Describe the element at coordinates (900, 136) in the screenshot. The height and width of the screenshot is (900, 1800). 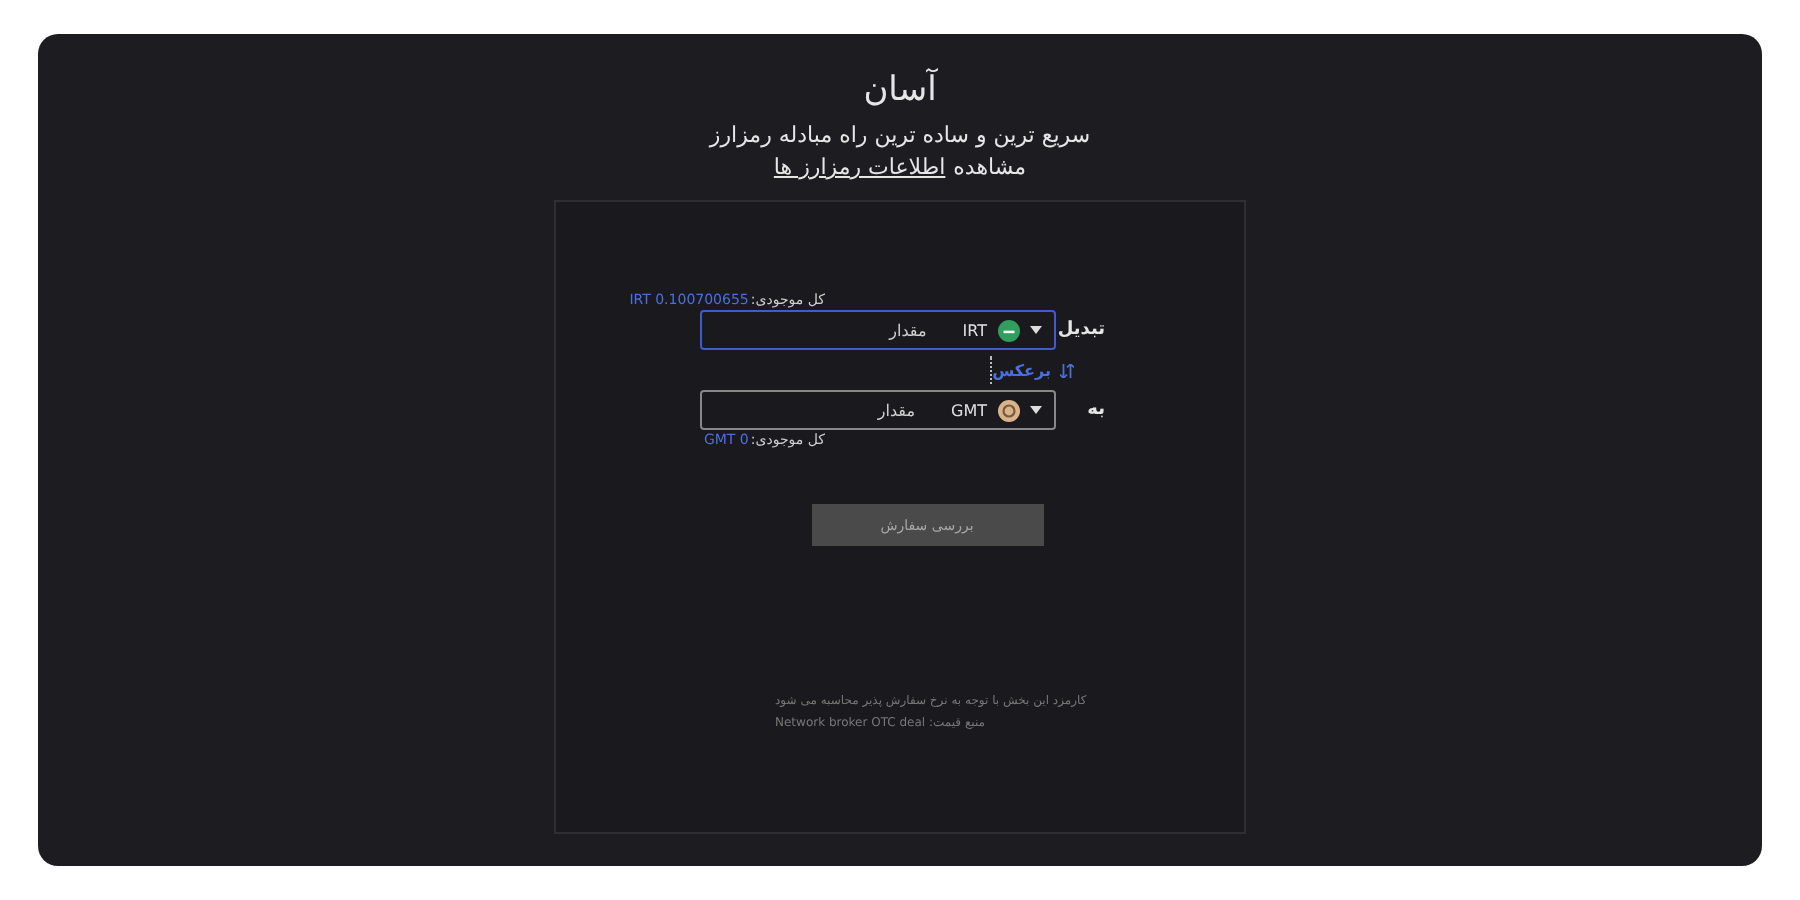
I see `page-subtitle: سریع ترین و ساده ترین راه مبادله رمزارز` at that location.